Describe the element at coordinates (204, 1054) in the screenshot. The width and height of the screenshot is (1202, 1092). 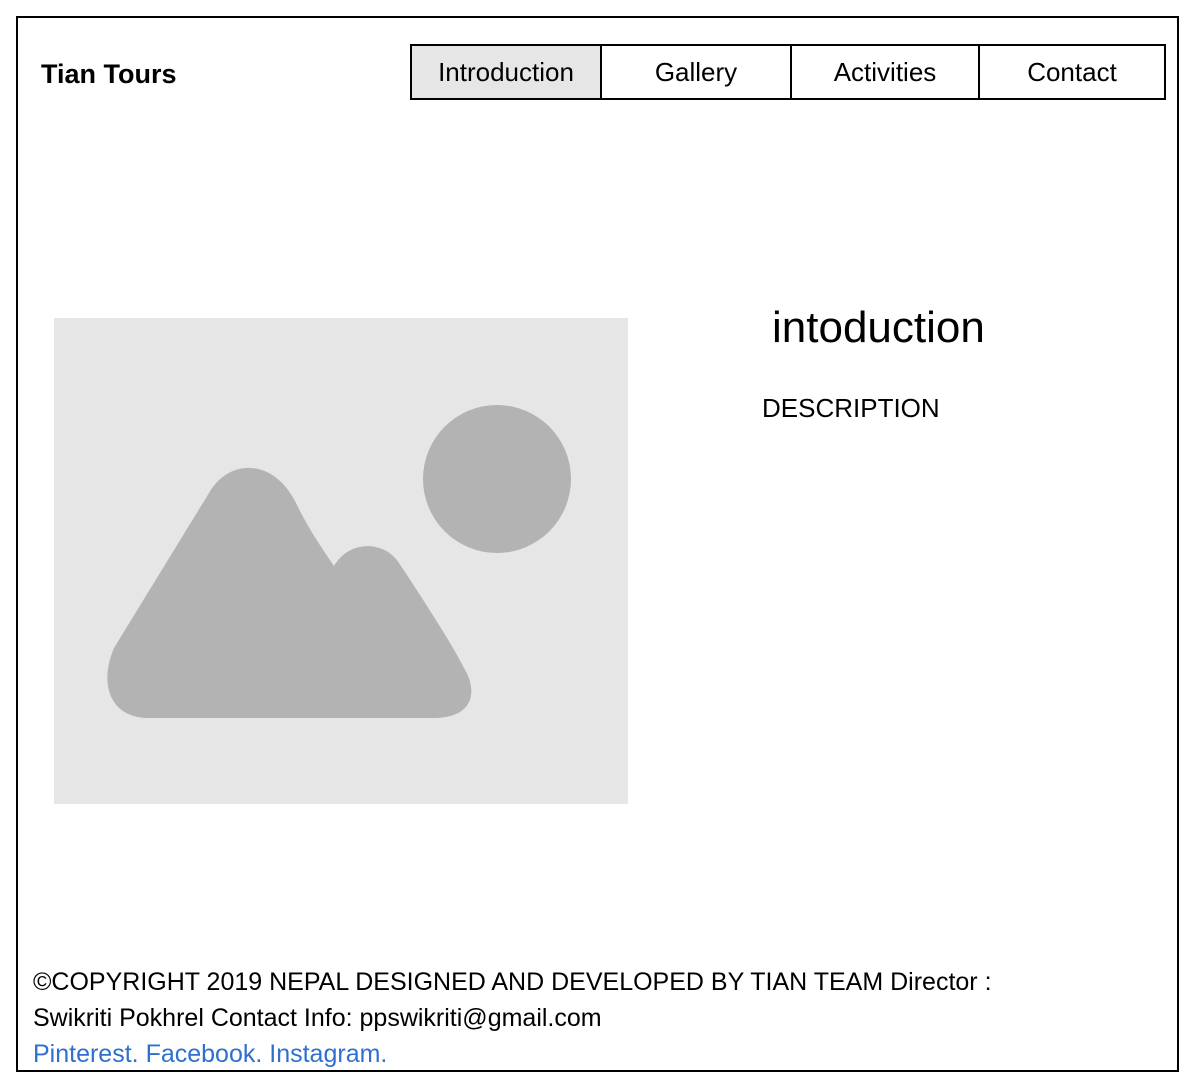
I see `facebook-link: Facebook.` at that location.